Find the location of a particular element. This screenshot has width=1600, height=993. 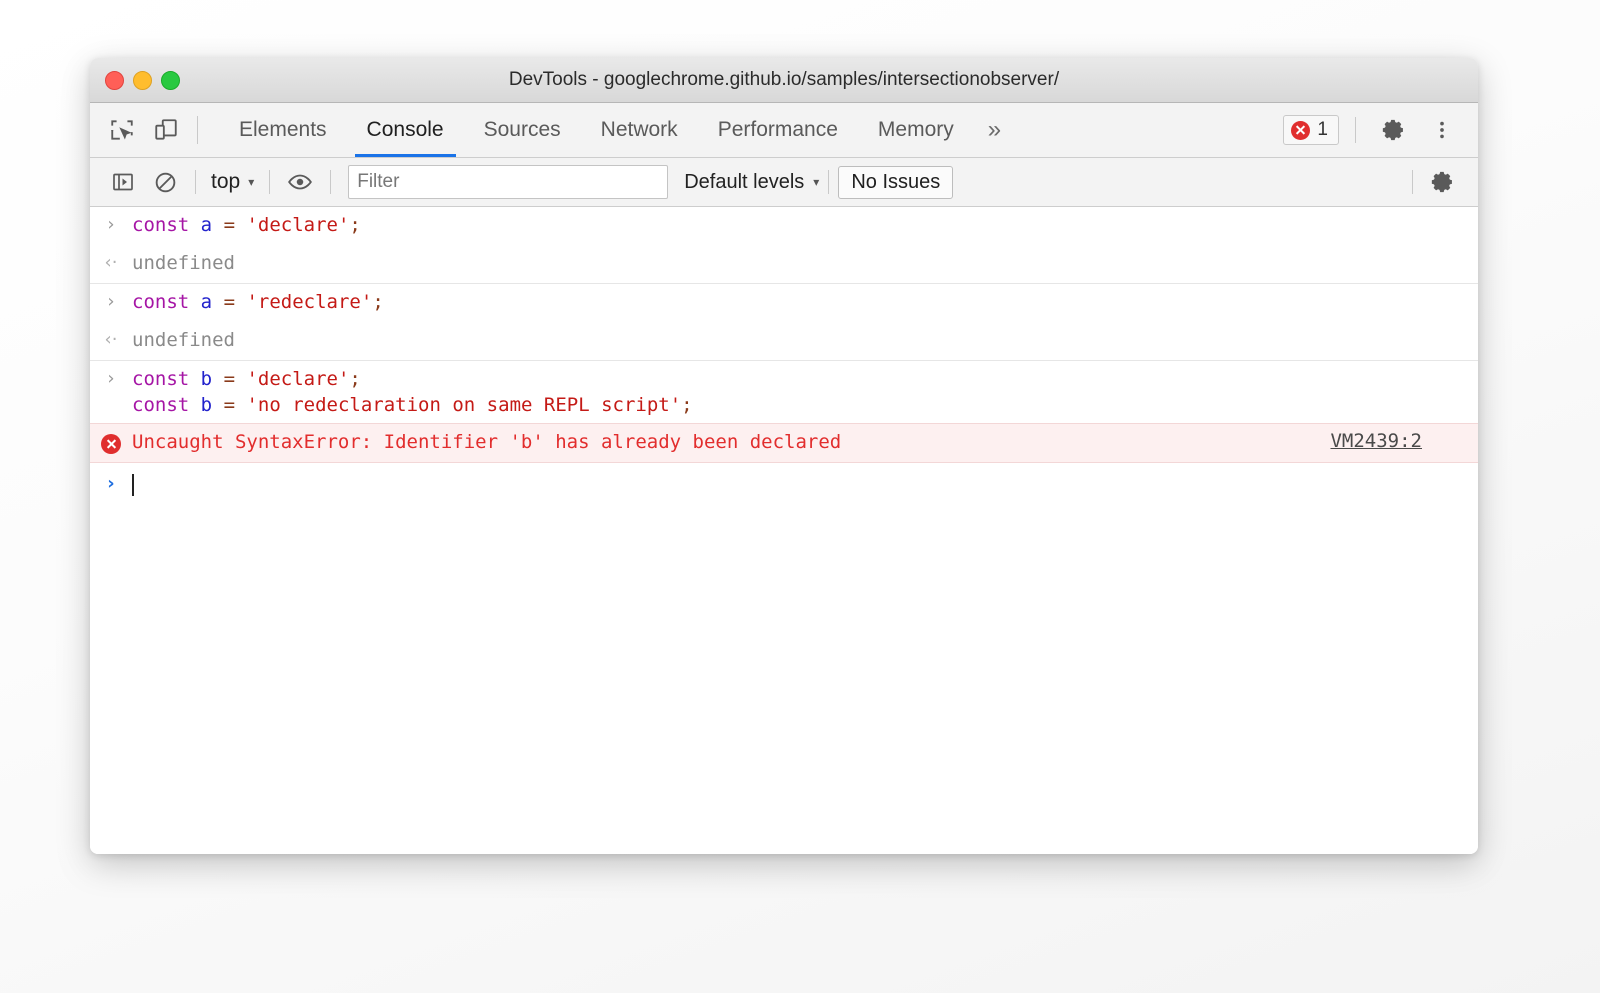

close-window-button is located at coordinates (114, 80).